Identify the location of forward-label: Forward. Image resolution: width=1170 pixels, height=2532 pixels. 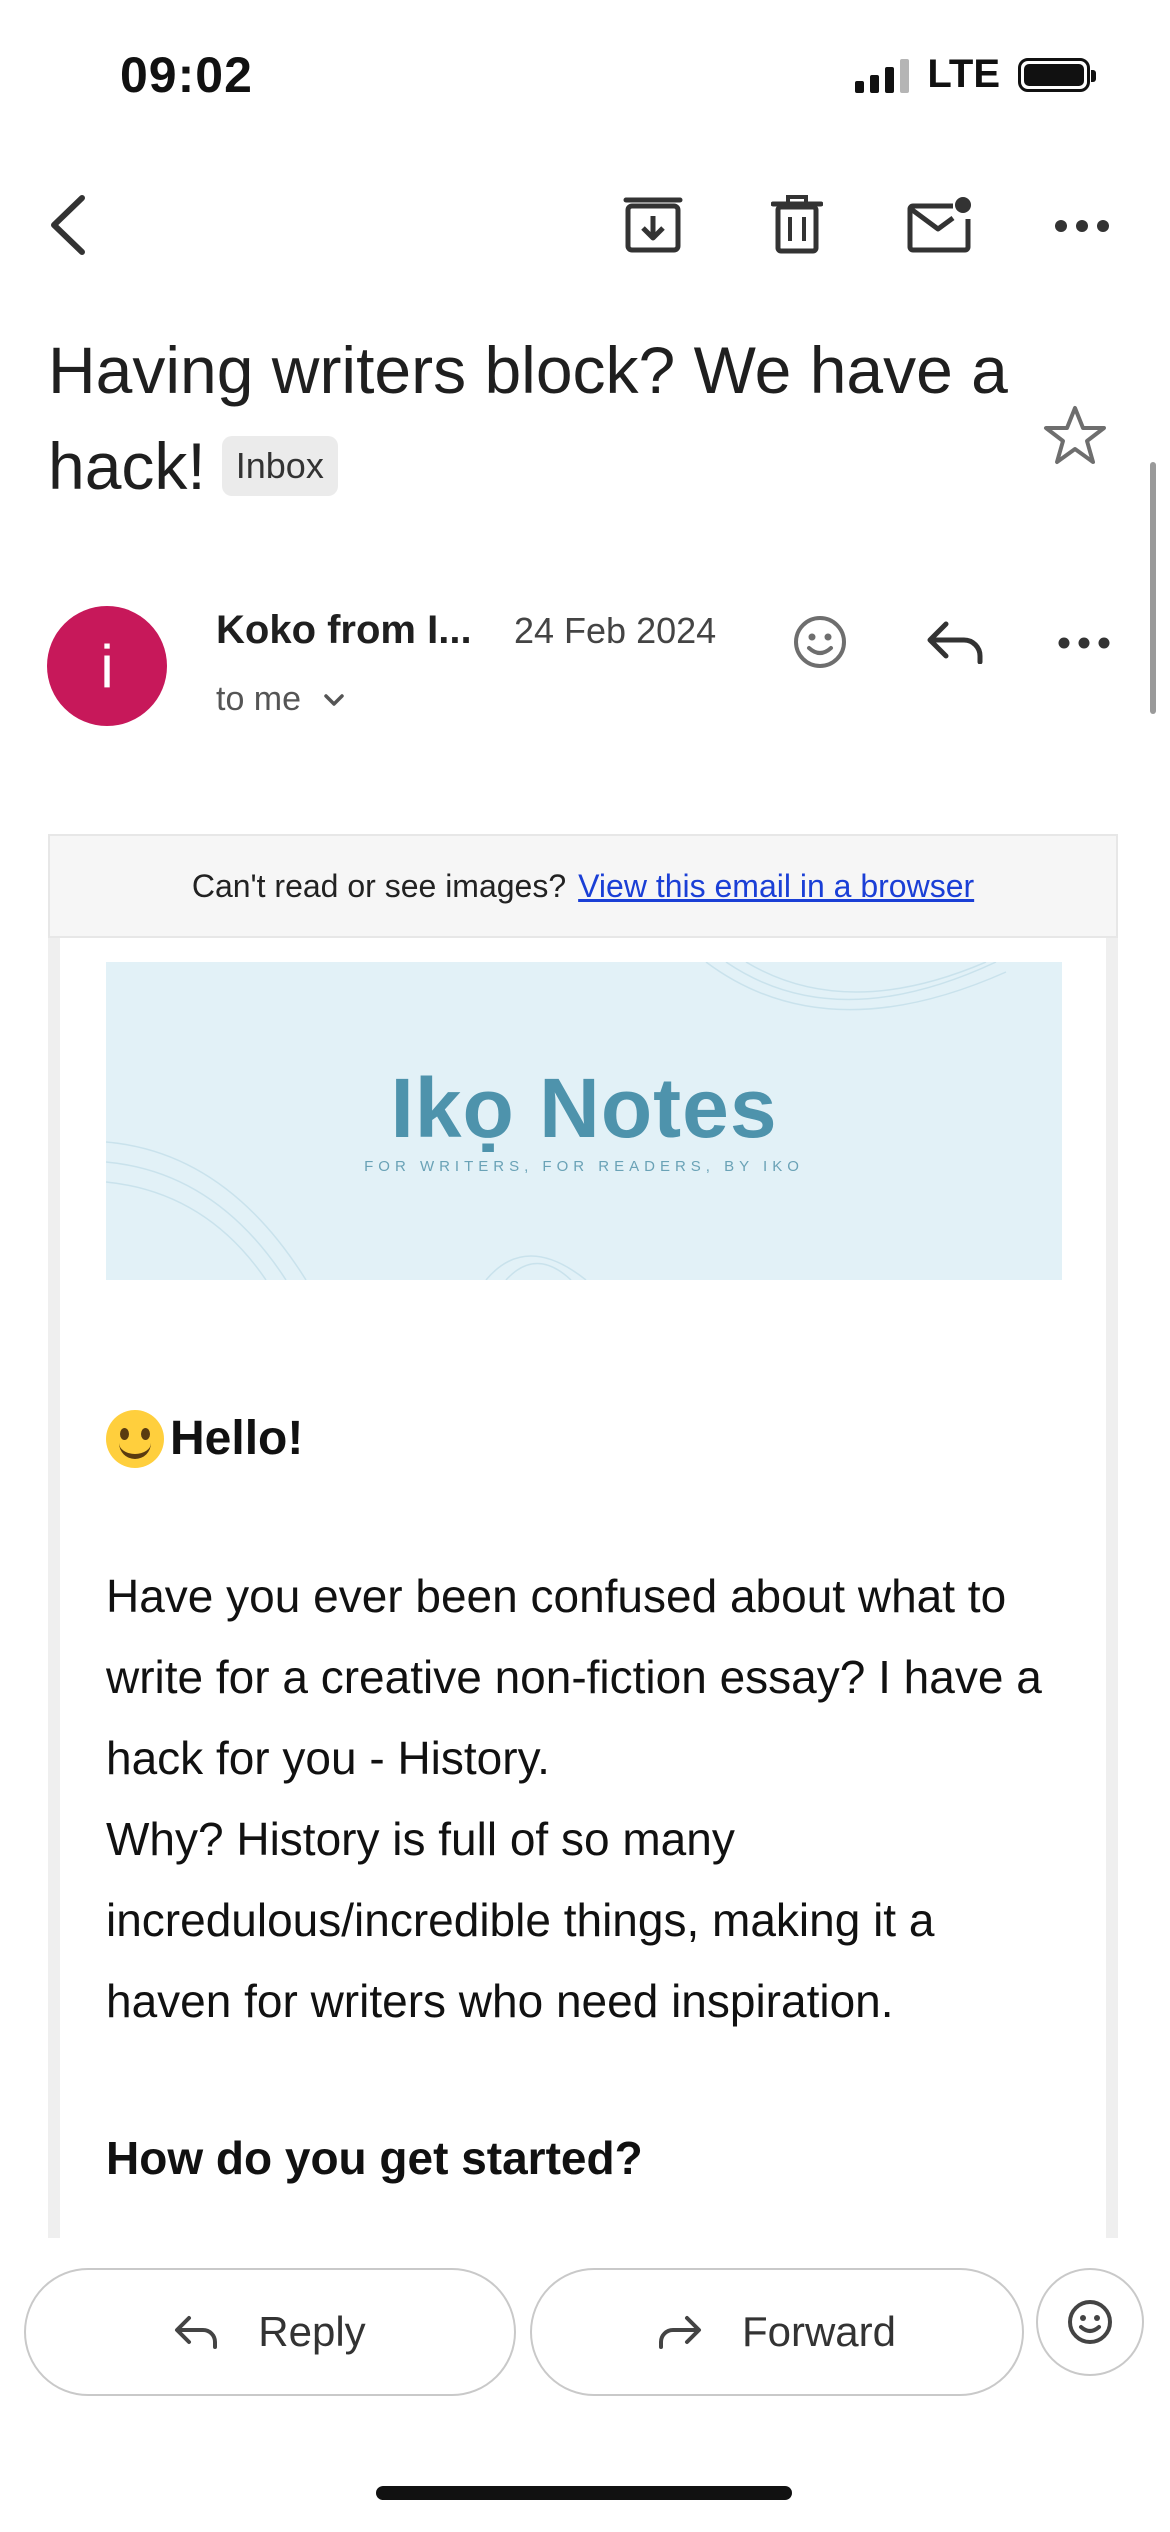
(819, 2331).